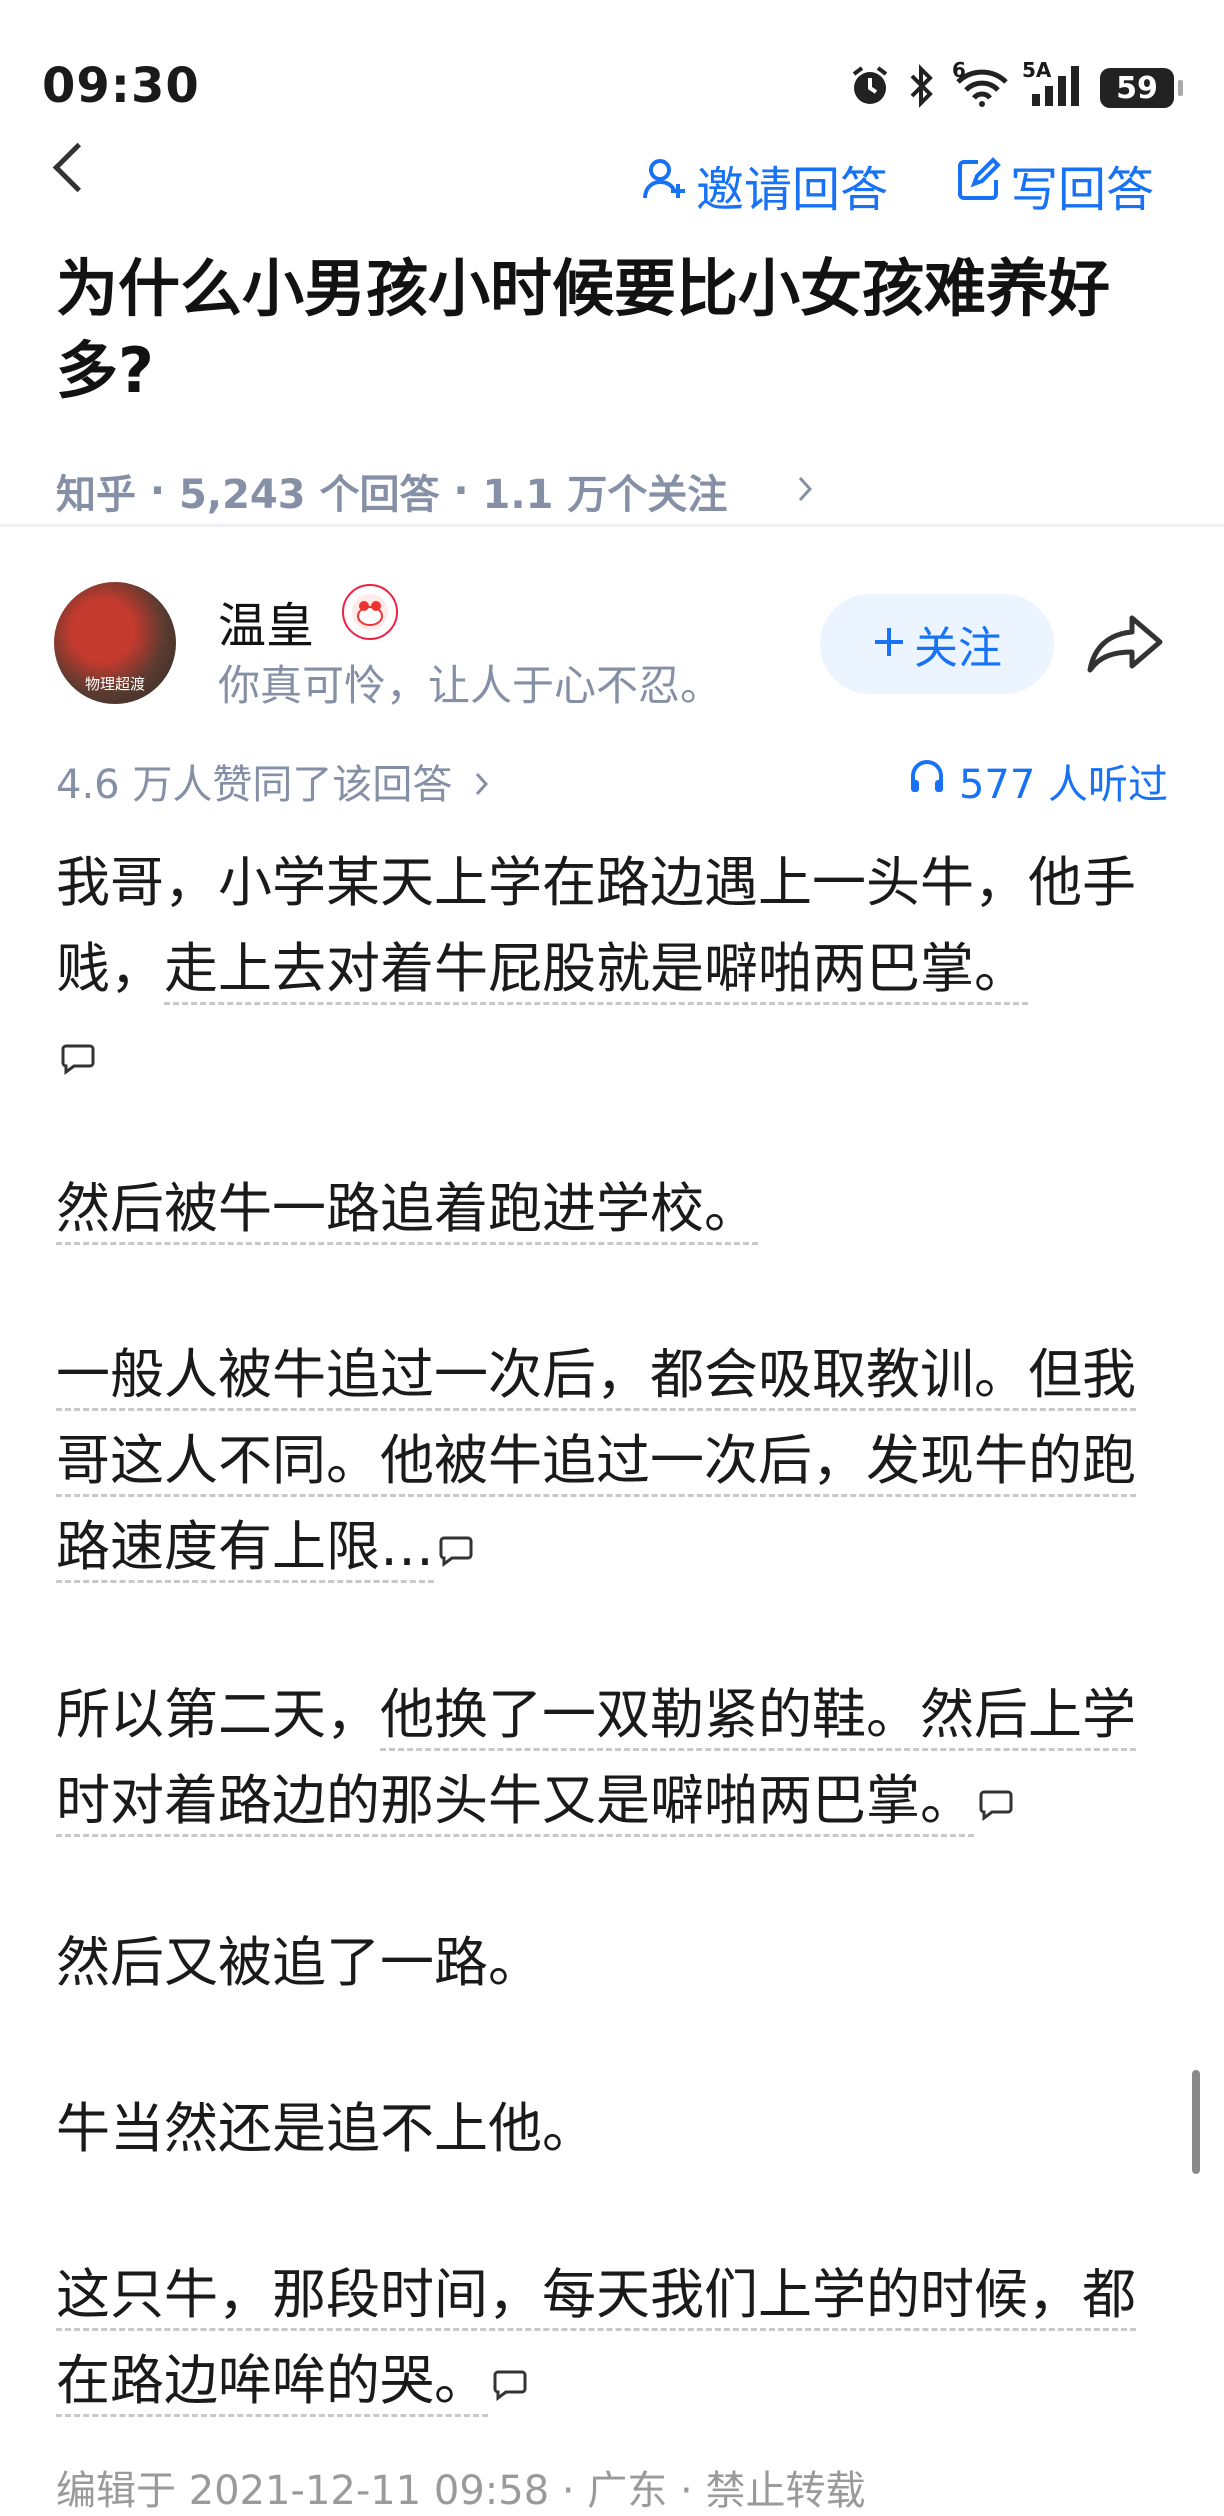 The width and height of the screenshot is (1224, 2516). Describe the element at coordinates (982, 85) in the screenshot. I see `wifi-icon: 6` at that location.